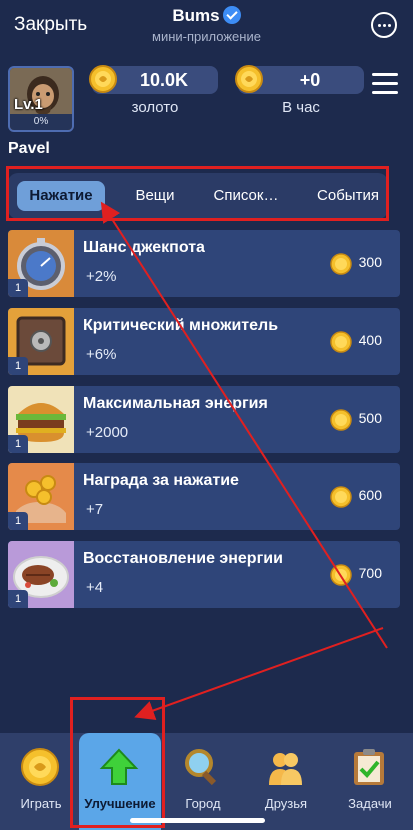 The height and width of the screenshot is (830, 413). What do you see at coordinates (204, 574) in the screenshot?
I see `upgrade-card: 1 Восстановление энергии +4 700` at bounding box center [204, 574].